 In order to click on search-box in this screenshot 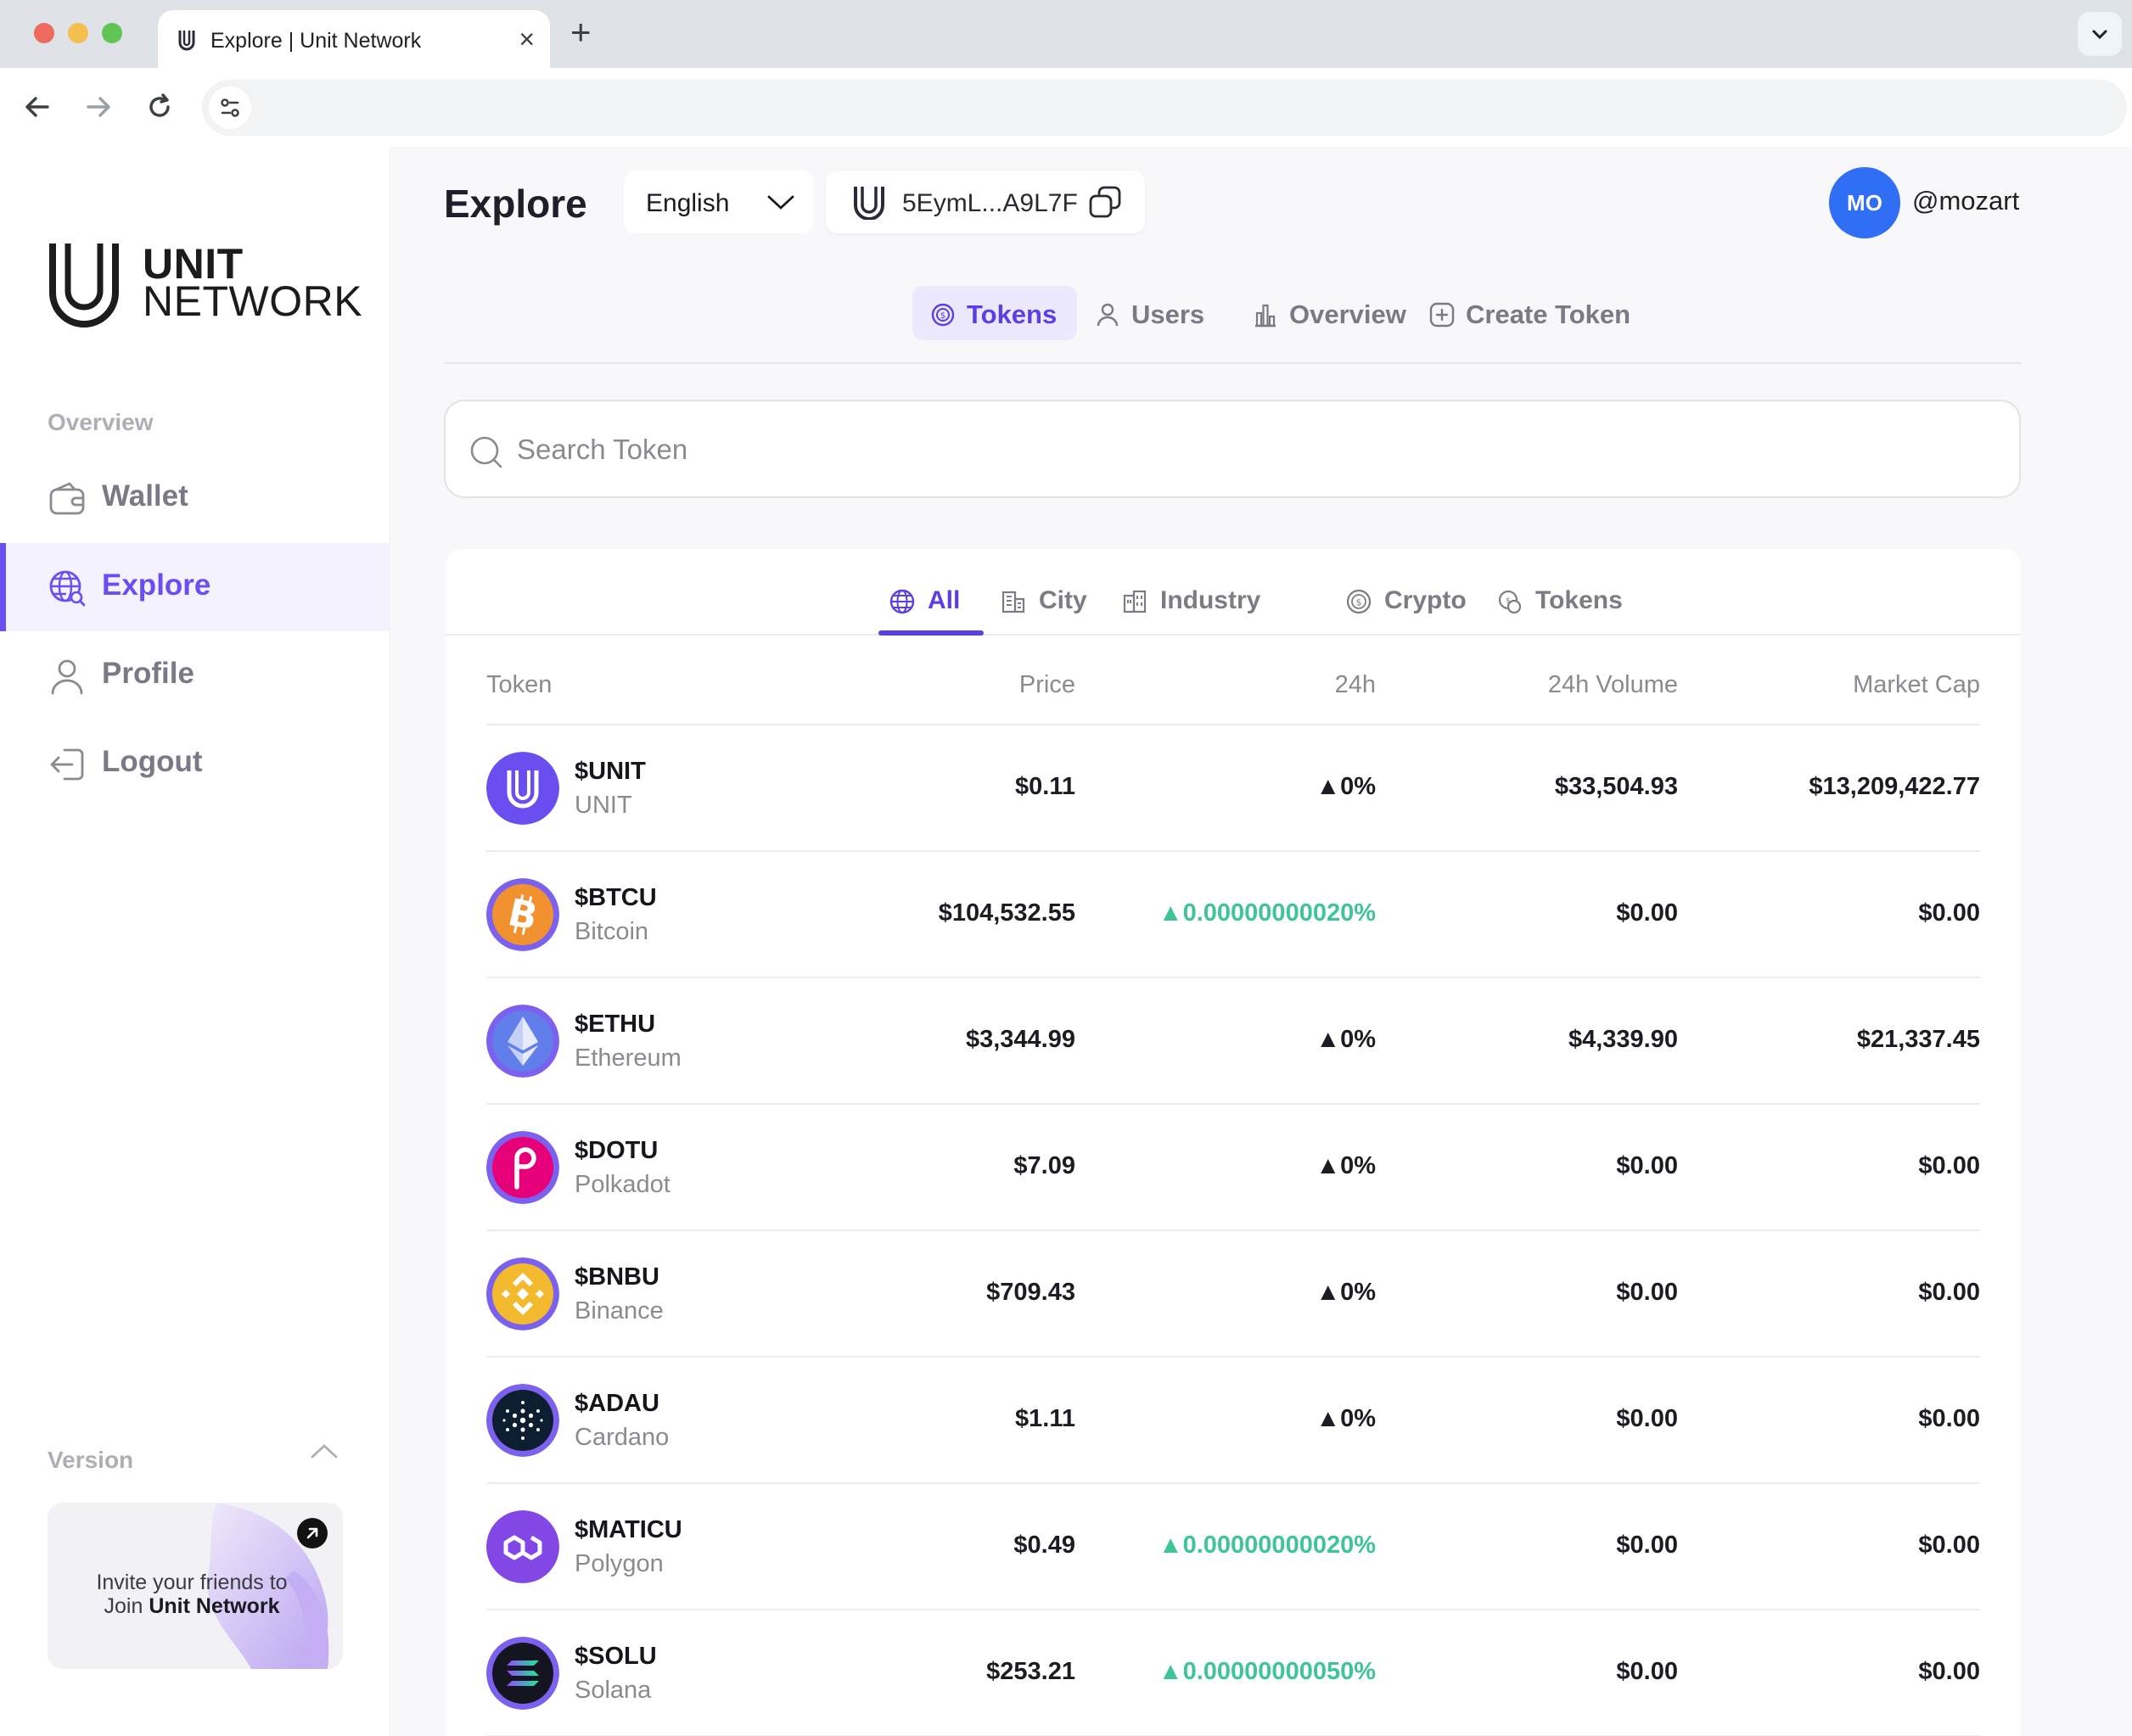, I will do `click(1232, 449)`.